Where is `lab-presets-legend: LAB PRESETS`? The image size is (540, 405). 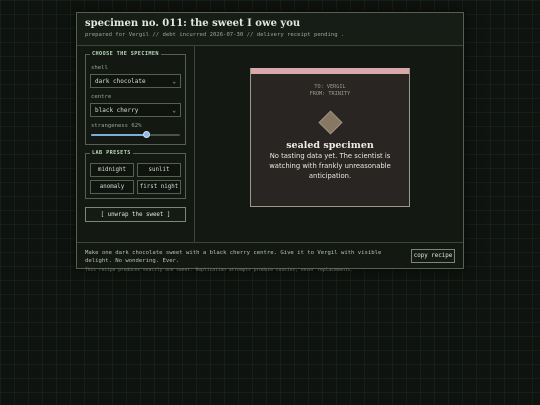 lab-presets-legend: LAB PRESETS is located at coordinates (111, 153).